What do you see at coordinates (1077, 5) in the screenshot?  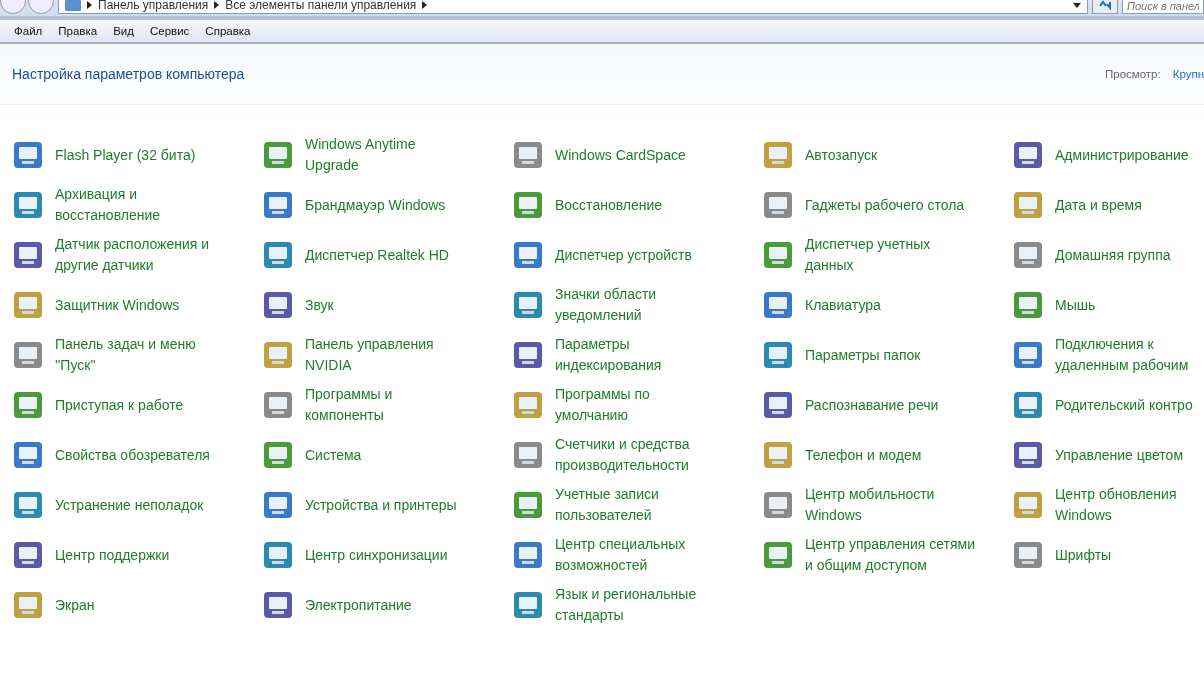 I see `dropdown-icon` at bounding box center [1077, 5].